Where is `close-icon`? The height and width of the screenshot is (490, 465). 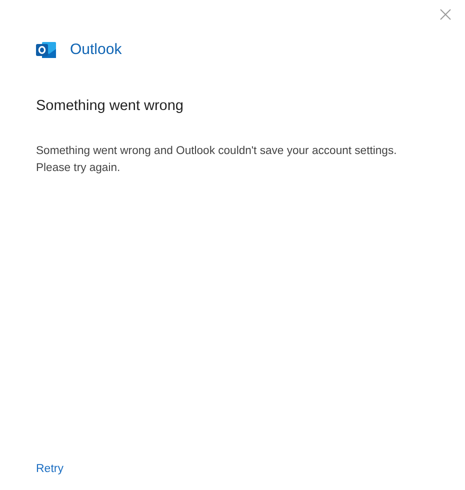 close-icon is located at coordinates (445, 14).